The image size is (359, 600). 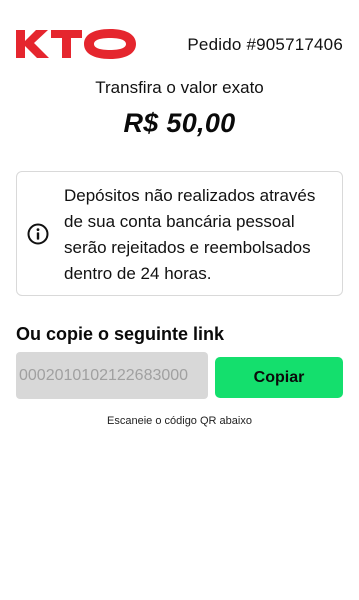 I want to click on header: Pedido #905717406, so click(x=179, y=35).